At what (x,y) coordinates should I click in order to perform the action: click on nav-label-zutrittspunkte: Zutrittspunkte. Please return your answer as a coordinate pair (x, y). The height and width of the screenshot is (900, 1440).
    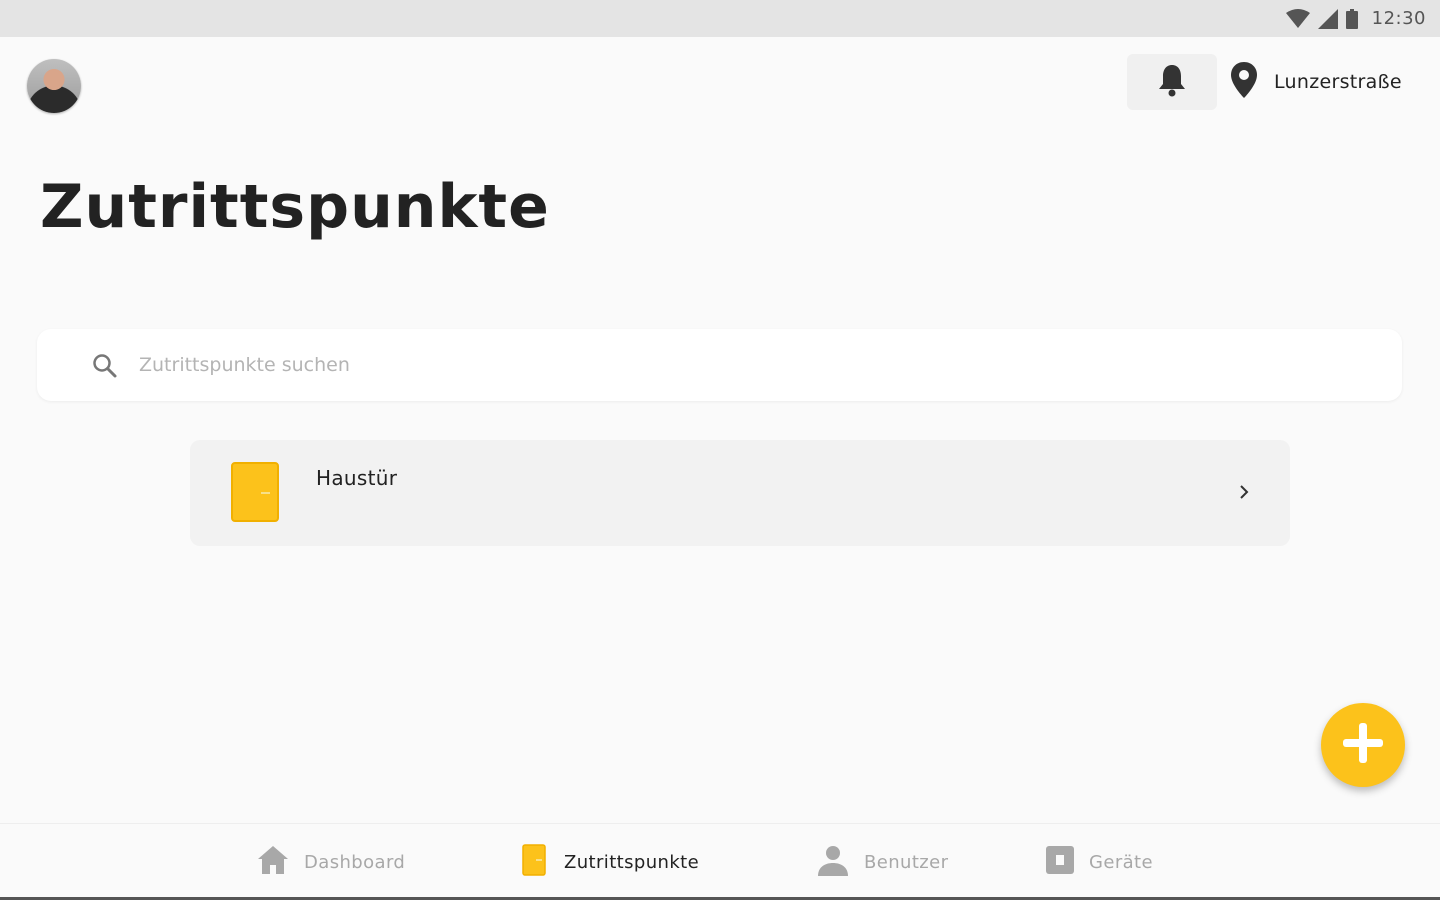
    Looking at the image, I should click on (632, 862).